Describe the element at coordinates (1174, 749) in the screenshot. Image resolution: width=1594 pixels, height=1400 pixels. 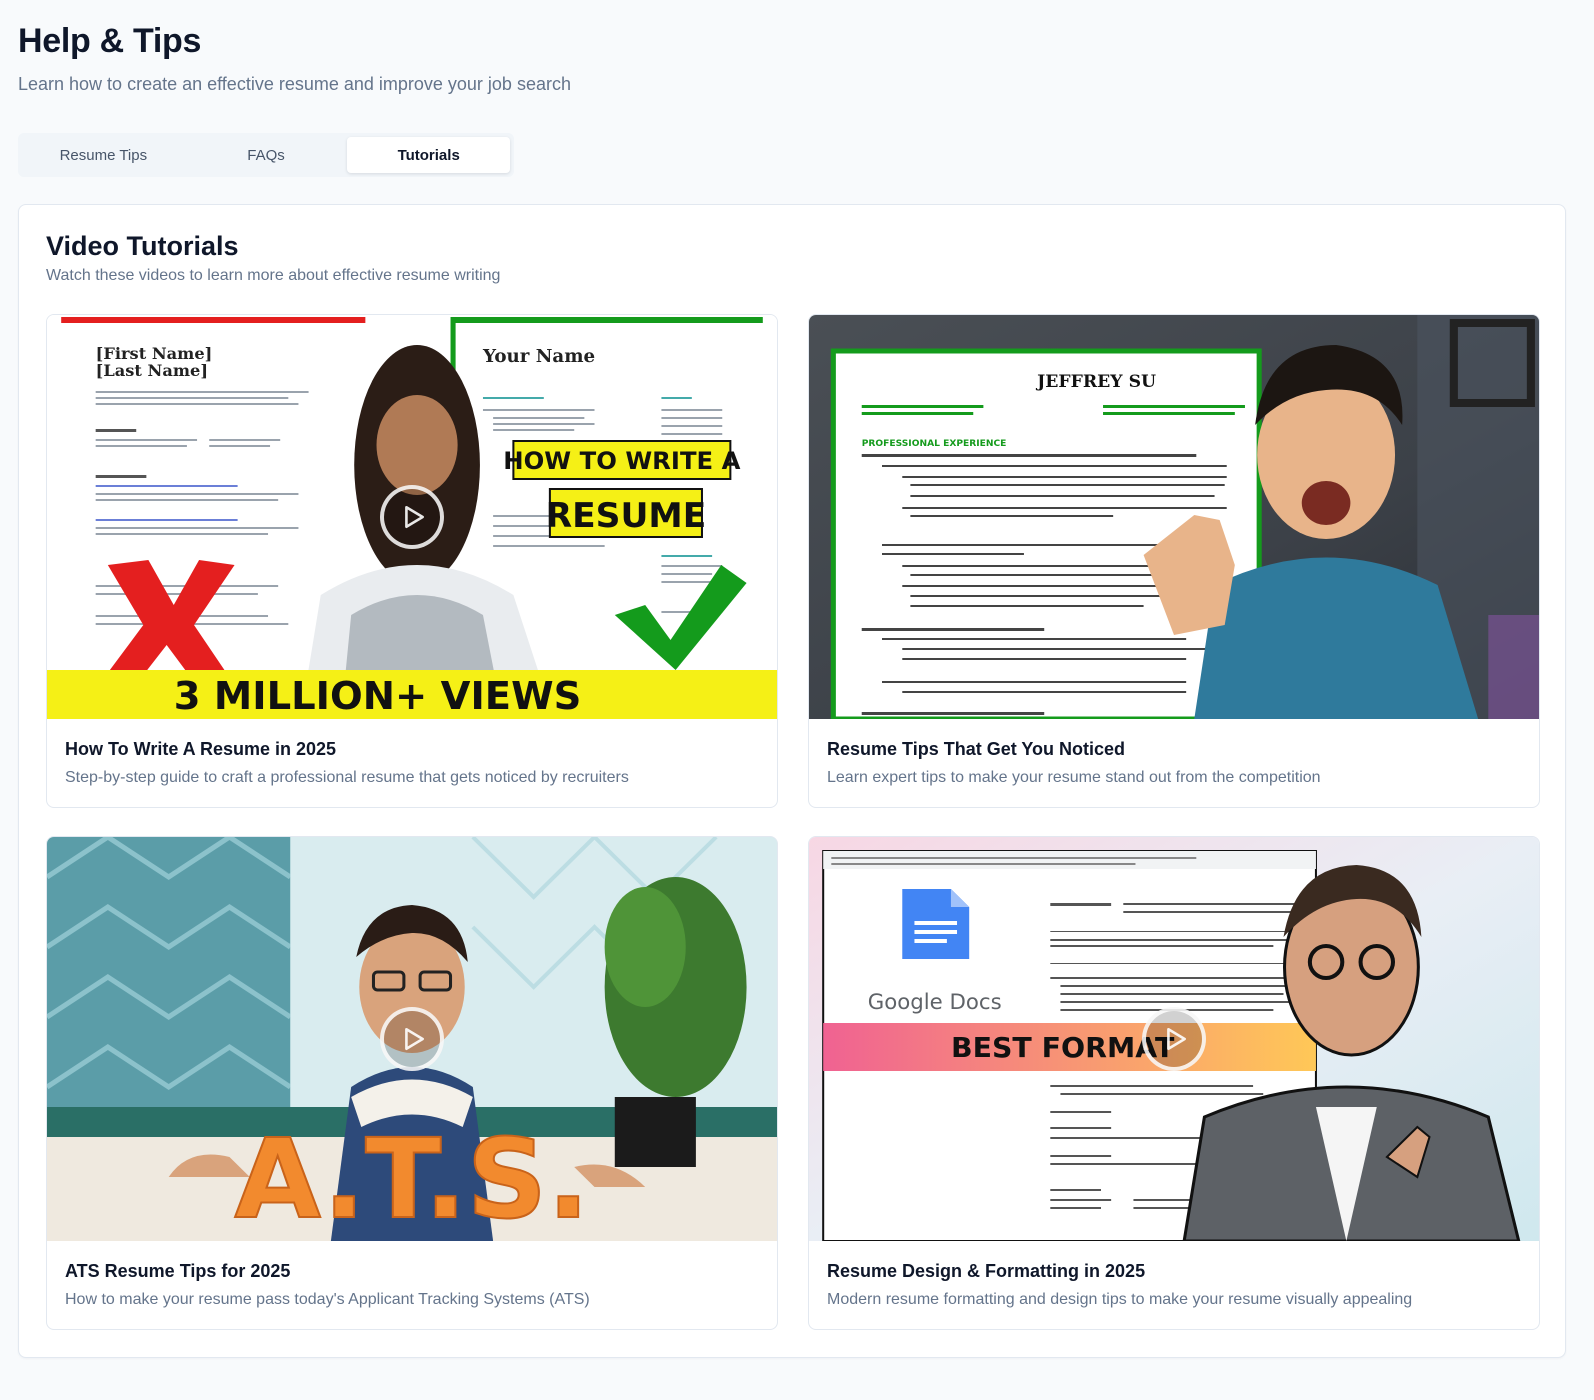
I see `video-title: Resume Tips That Get You Noticed` at that location.